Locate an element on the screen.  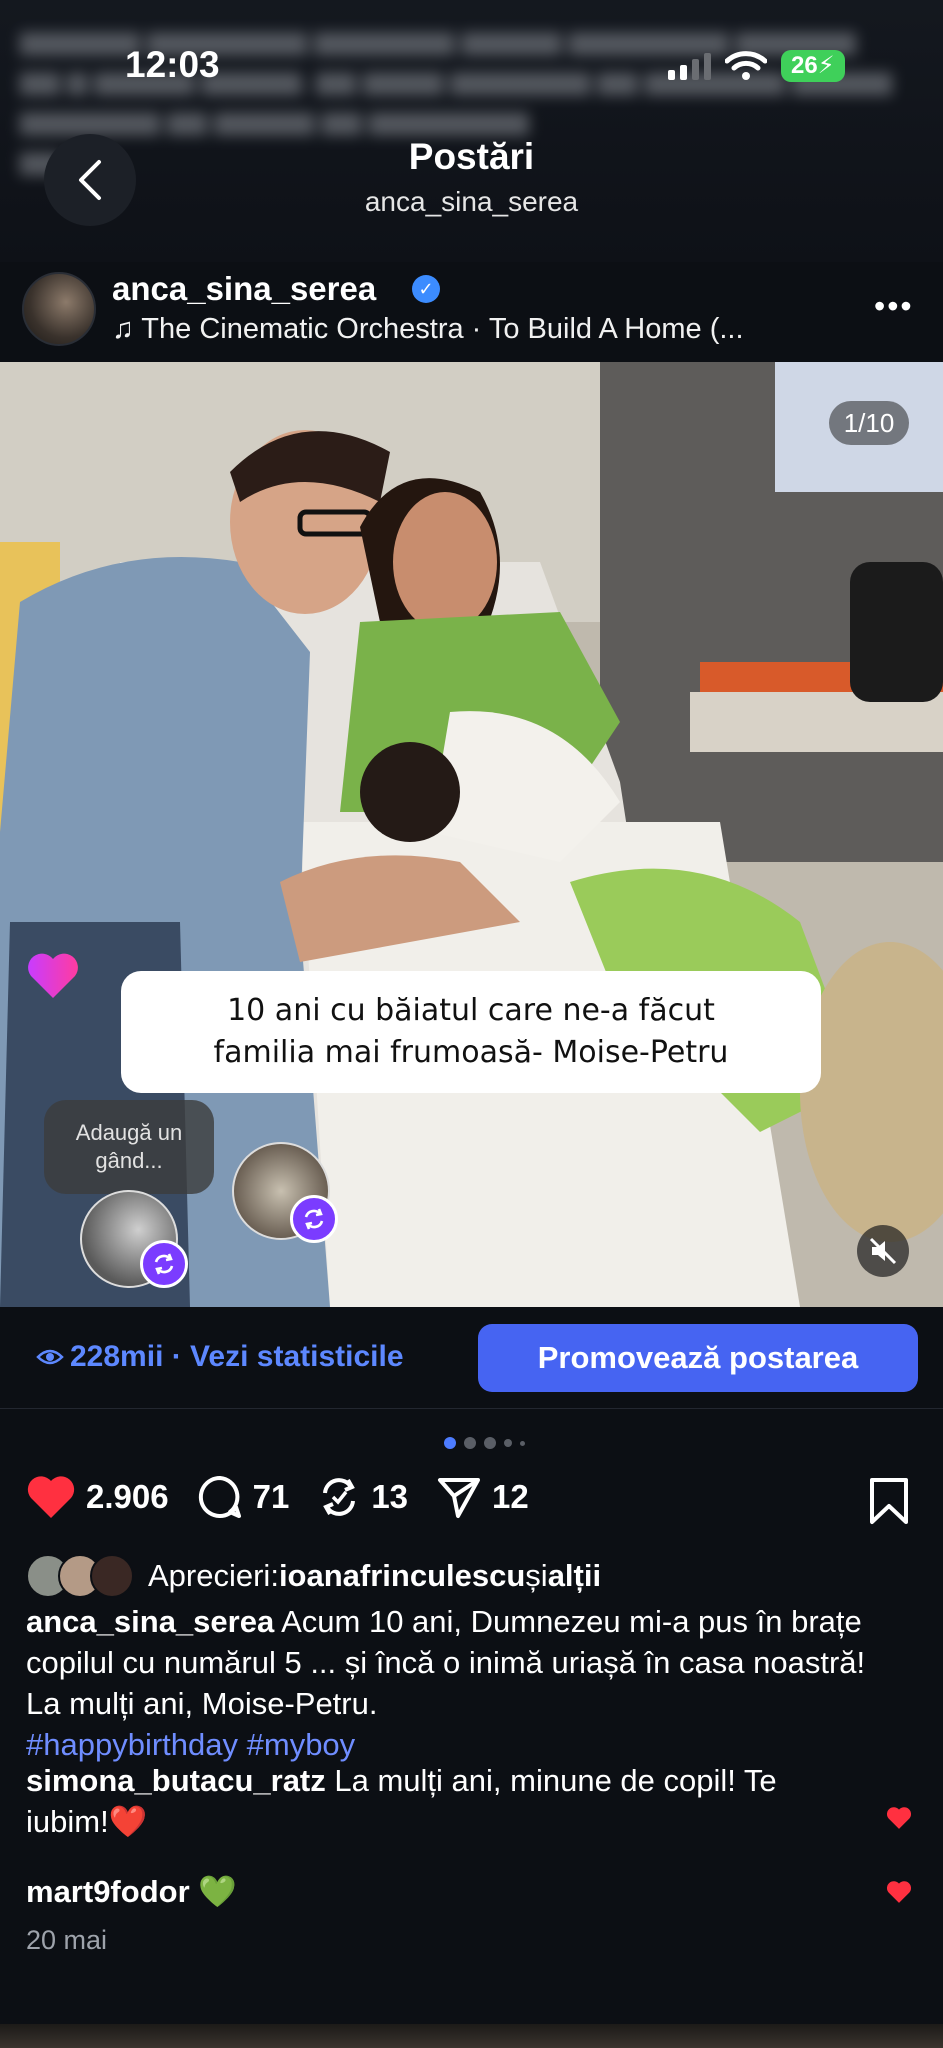
verified-badge-icon: ✓ is located at coordinates (426, 289).